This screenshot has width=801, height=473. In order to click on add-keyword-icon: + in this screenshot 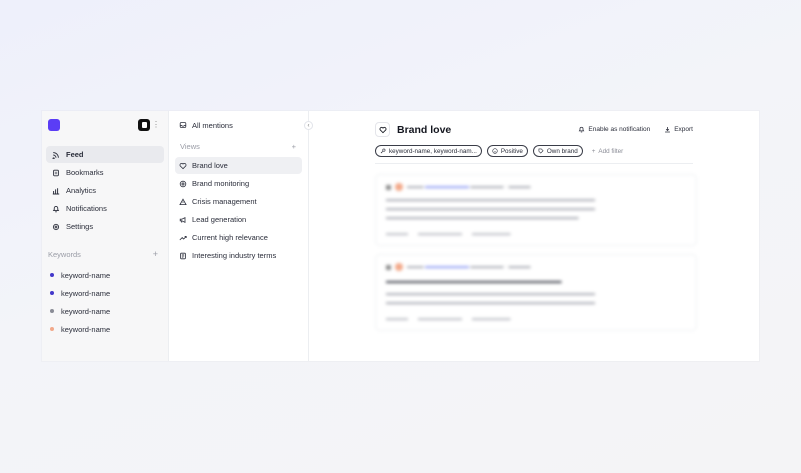, I will do `click(155, 254)`.